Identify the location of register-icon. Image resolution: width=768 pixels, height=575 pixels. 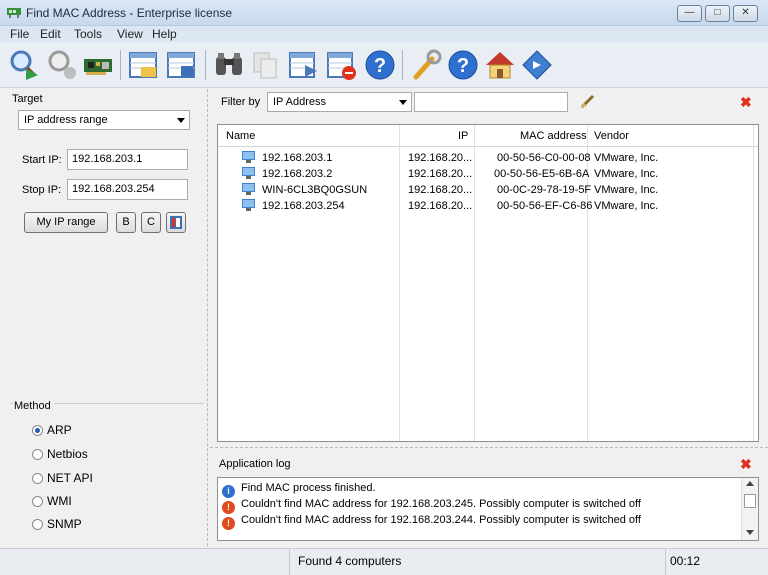
(537, 65).